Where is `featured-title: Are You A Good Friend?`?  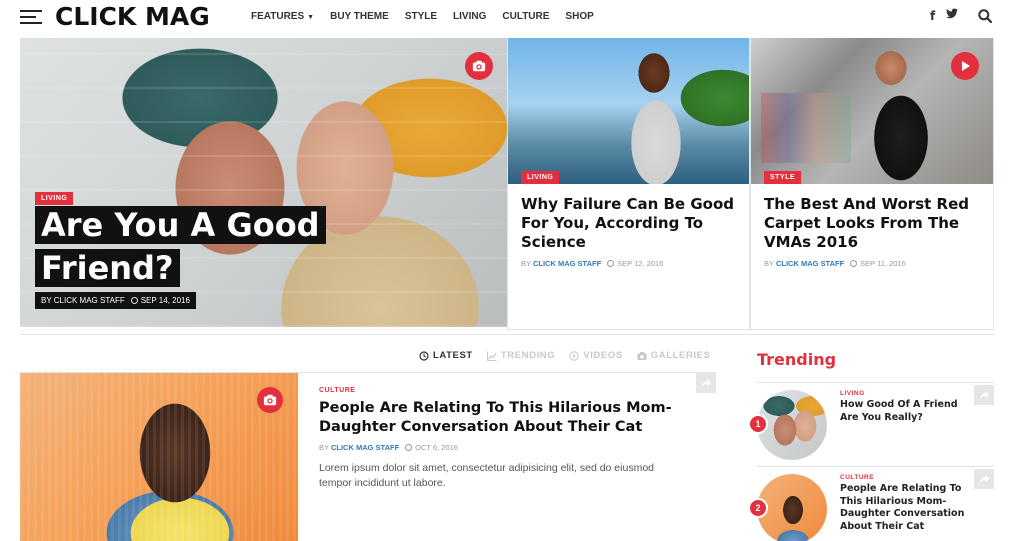
featured-title: Are You A Good Friend? is located at coordinates (185, 247).